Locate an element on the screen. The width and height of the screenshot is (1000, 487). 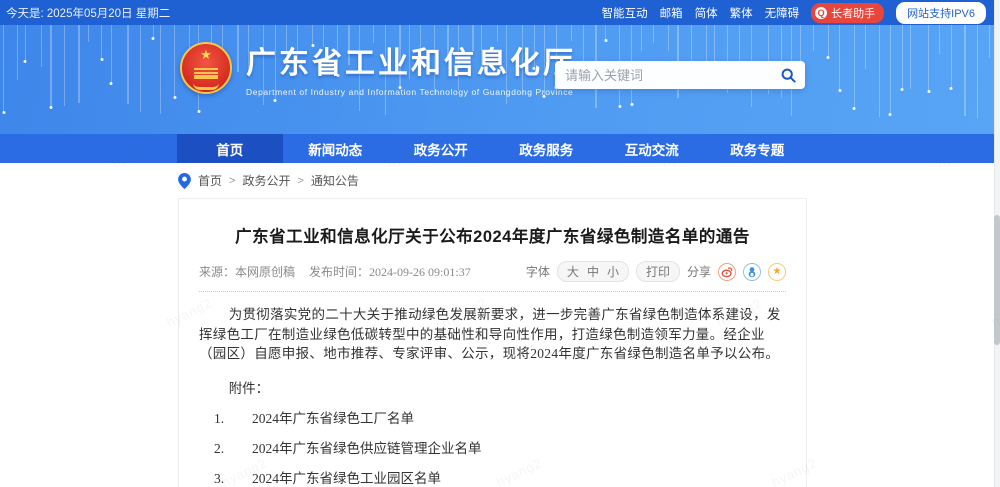
share-weibo-button is located at coordinates (727, 271).